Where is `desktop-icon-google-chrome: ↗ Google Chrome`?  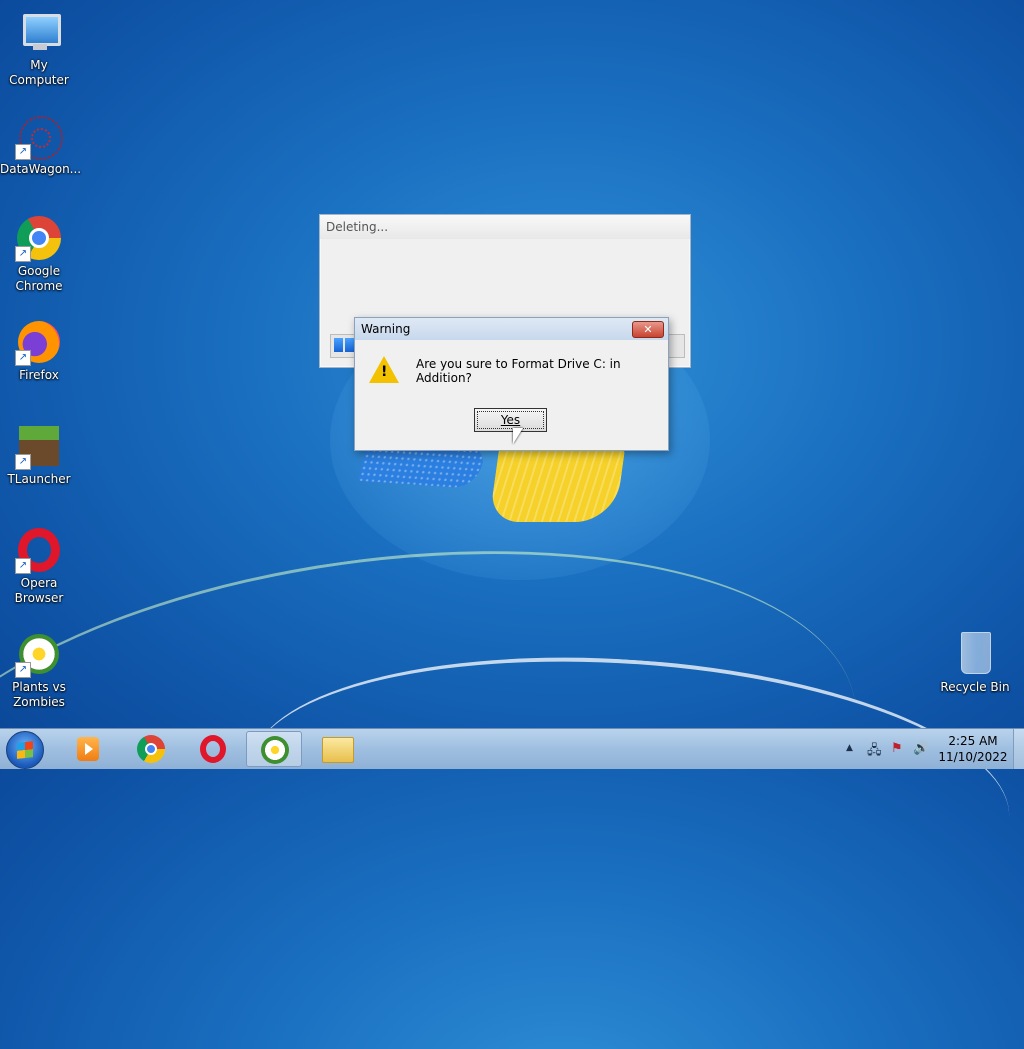 desktop-icon-google-chrome: ↗ Google Chrome is located at coordinates (39, 254).